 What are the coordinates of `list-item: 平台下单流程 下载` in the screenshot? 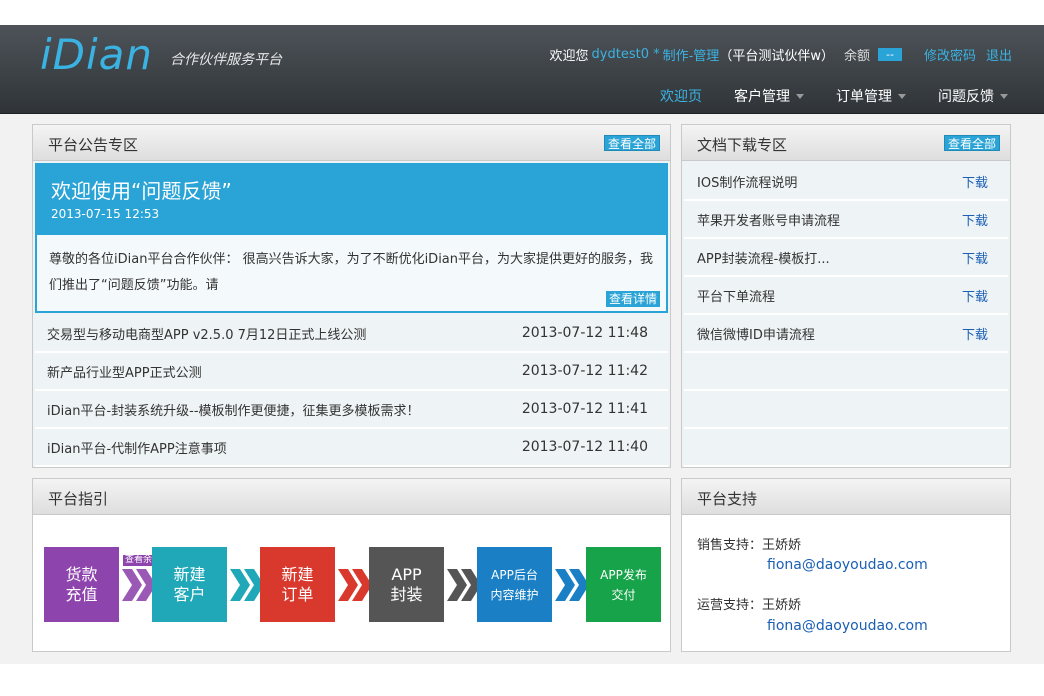 It's located at (846, 296).